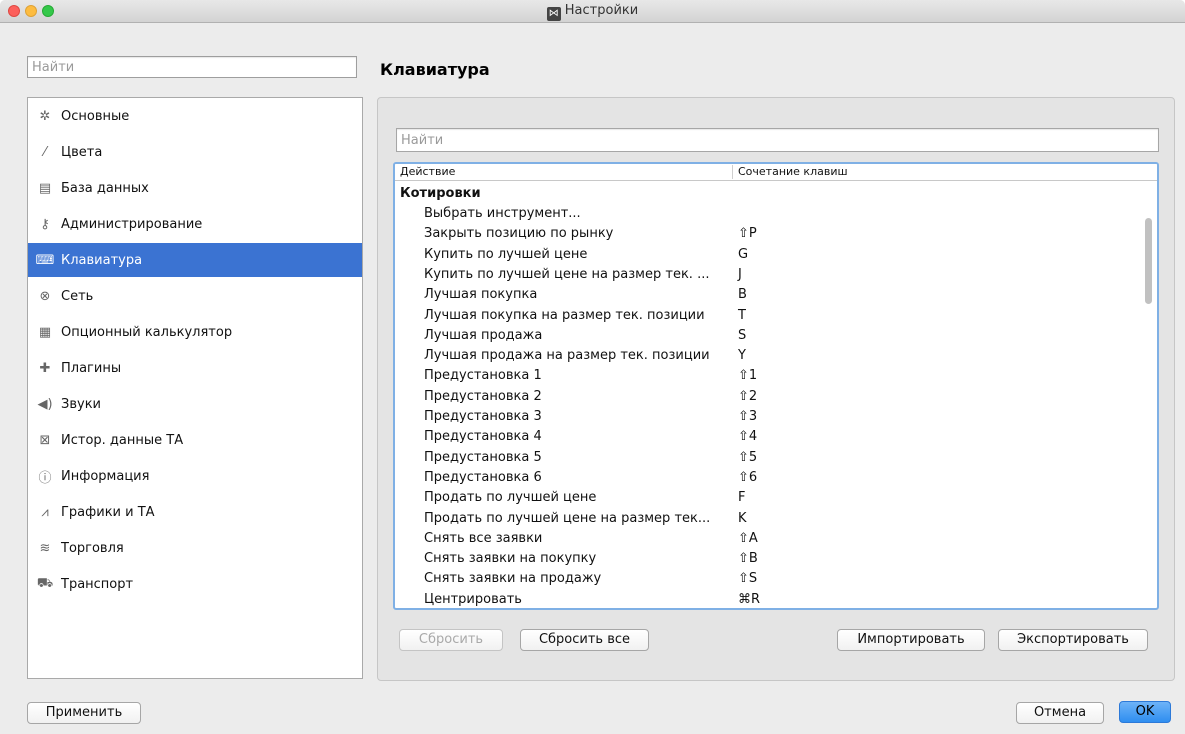 This screenshot has width=1185, height=734. Describe the element at coordinates (147, 332) in the screenshot. I see `sidebar-item-label: Опционный калькулятор` at that location.